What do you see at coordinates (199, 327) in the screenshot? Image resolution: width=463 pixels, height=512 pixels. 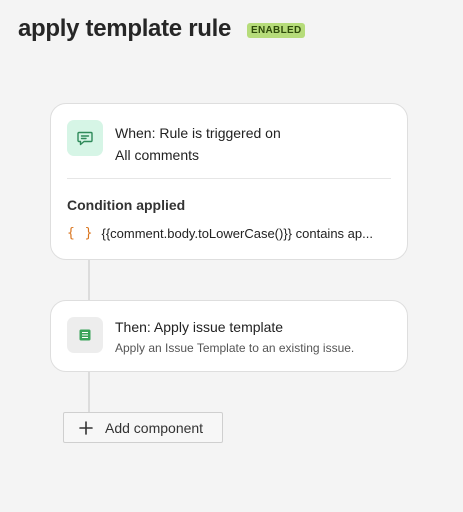 I see `action-title: Then: Apply issue template` at bounding box center [199, 327].